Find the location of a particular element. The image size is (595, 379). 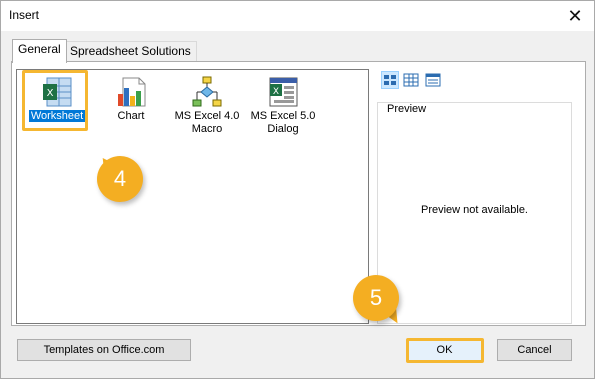

item-label: Chart is located at coordinates (131, 116).